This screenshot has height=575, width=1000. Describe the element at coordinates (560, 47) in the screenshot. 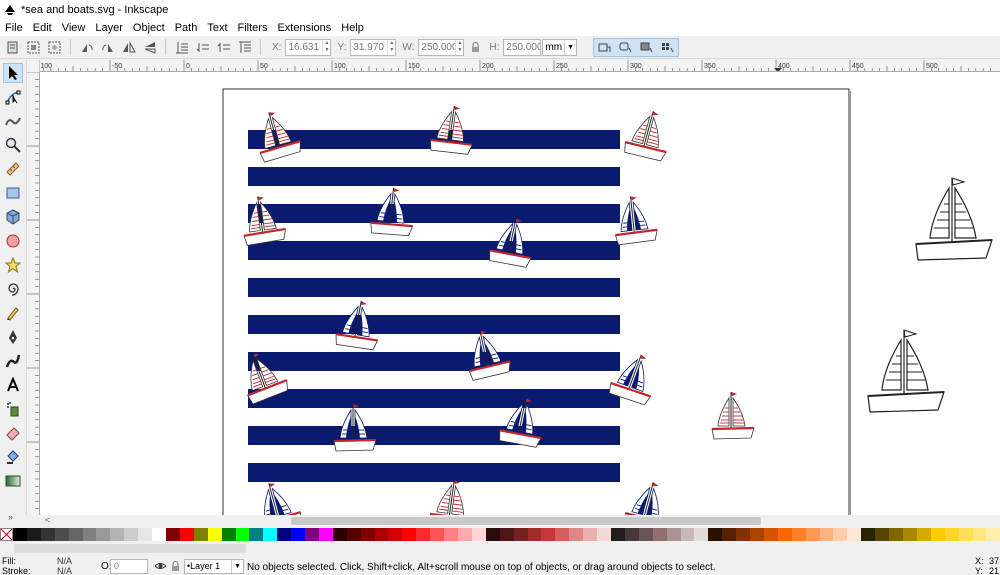

I see `unit-dropdown: mm ▼` at that location.